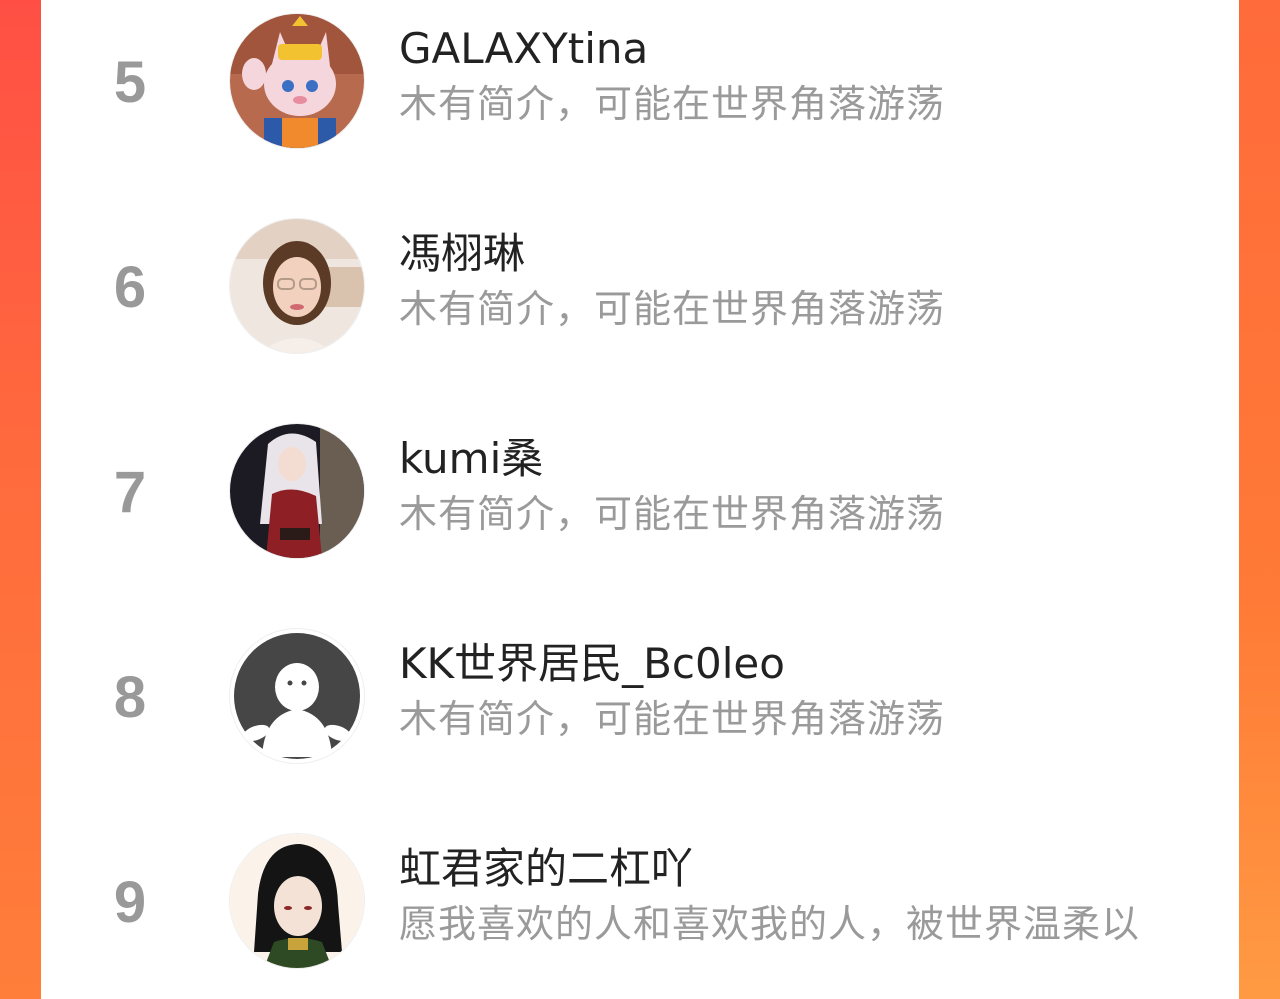 This screenshot has width=1280, height=999. I want to click on list-item: 5 GALAXYtina 木有简介，可能在世界角落游荡, so click(640, 80).